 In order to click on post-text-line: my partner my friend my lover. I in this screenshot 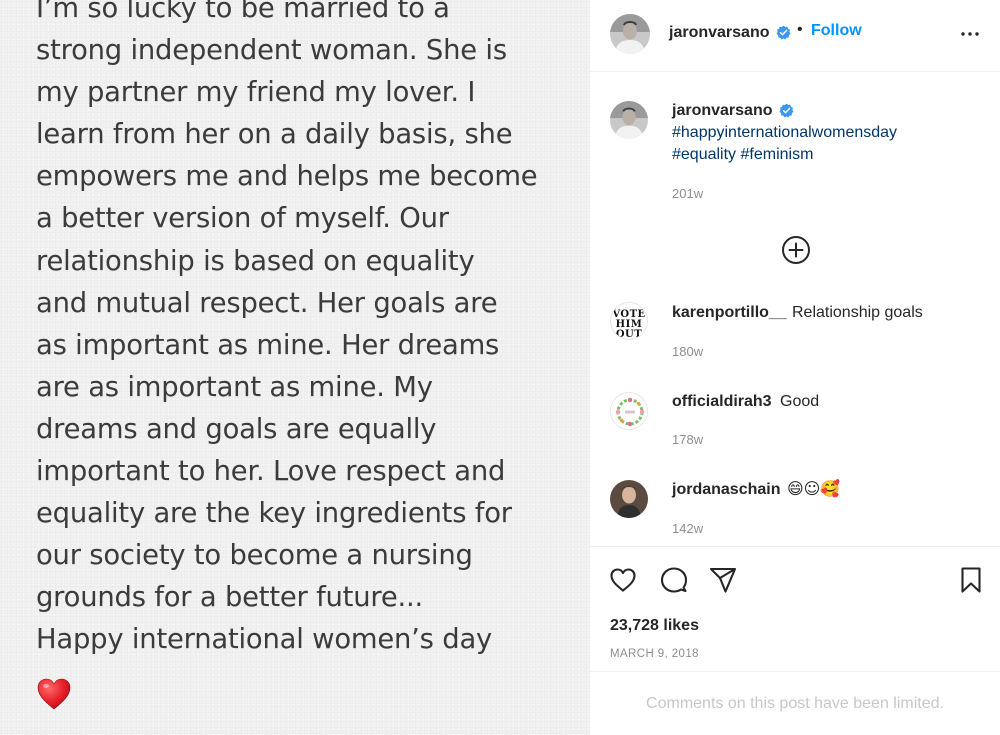, I will do `click(256, 93)`.